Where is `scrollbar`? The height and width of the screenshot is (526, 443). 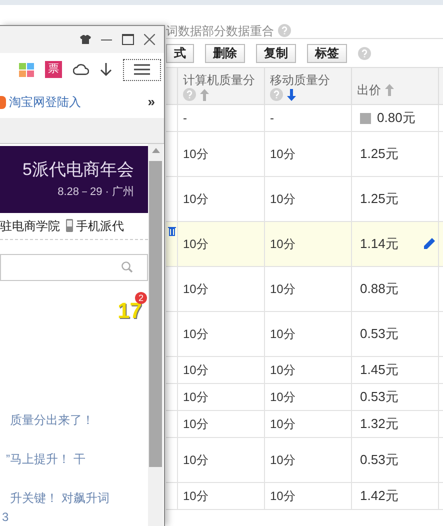 scrollbar is located at coordinates (155, 335).